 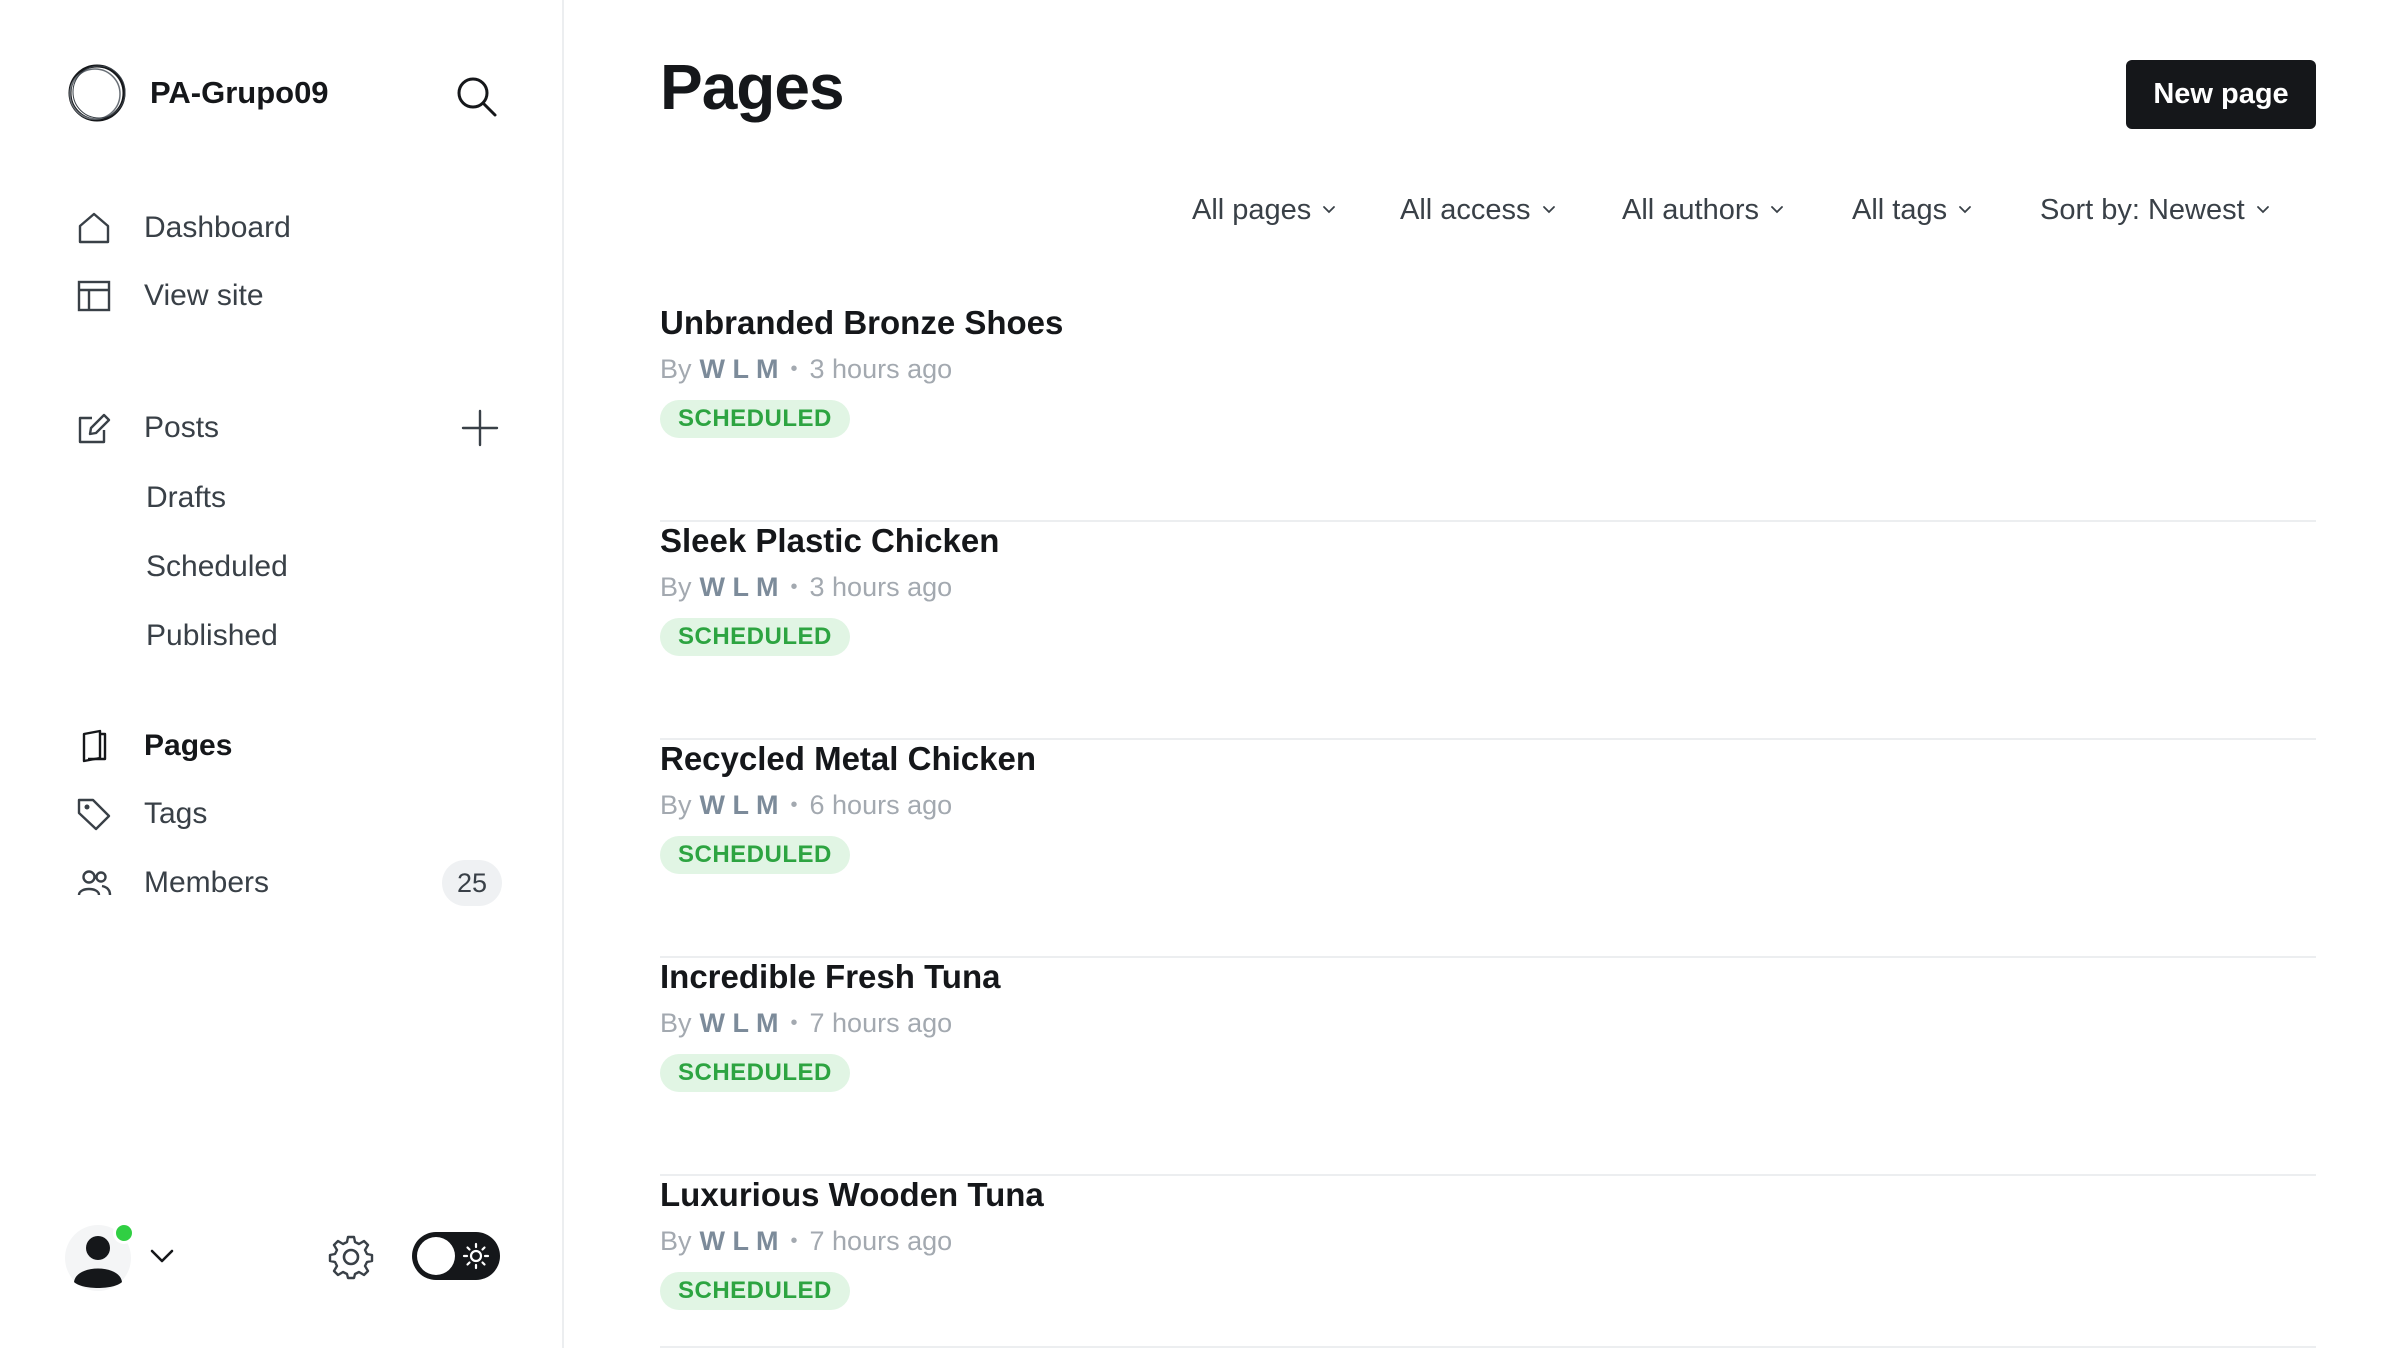 I want to click on filter-pages-type: All pages, so click(x=1264, y=210).